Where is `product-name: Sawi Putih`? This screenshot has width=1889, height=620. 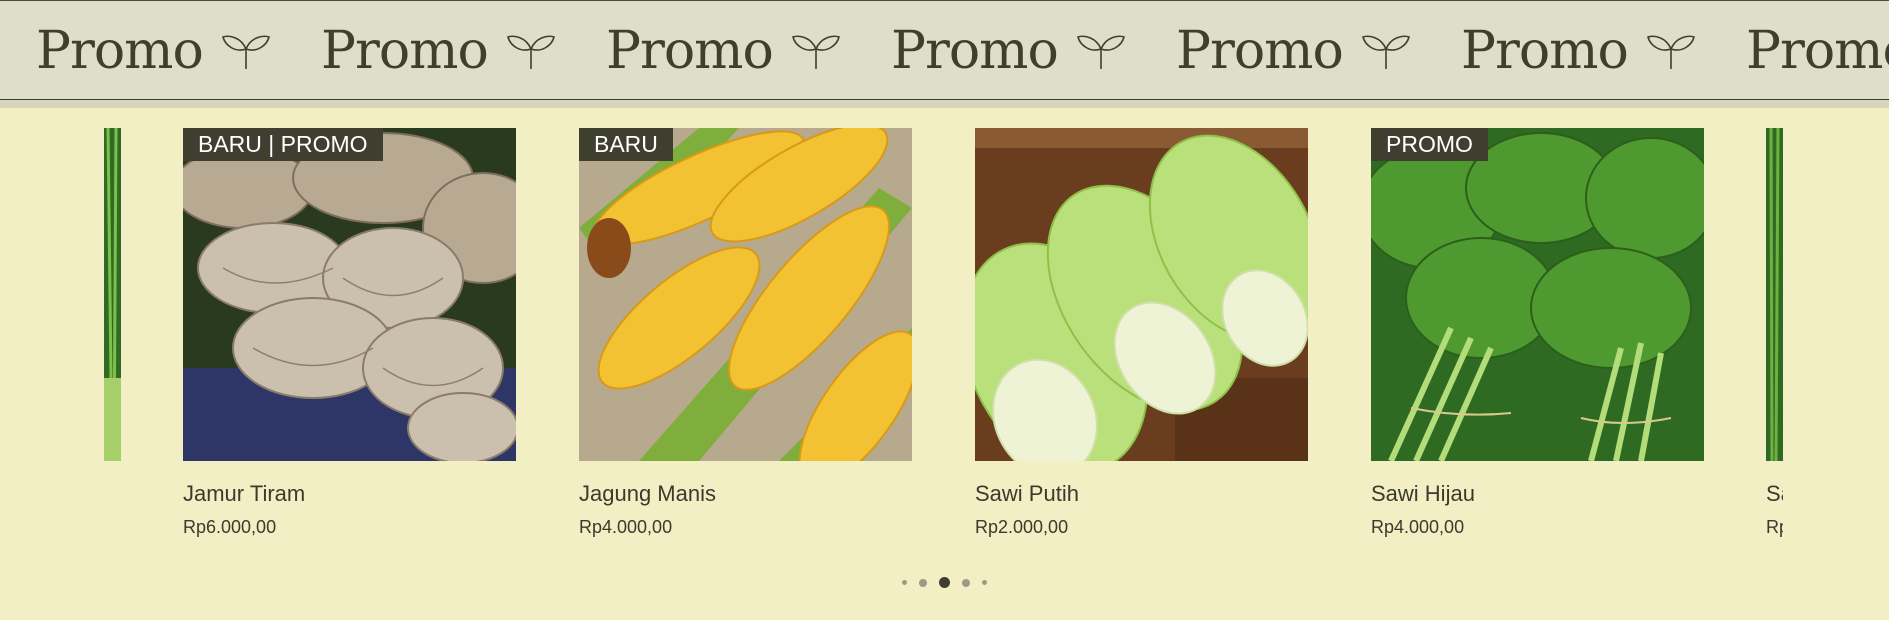
product-name: Sawi Putih is located at coordinates (1141, 494).